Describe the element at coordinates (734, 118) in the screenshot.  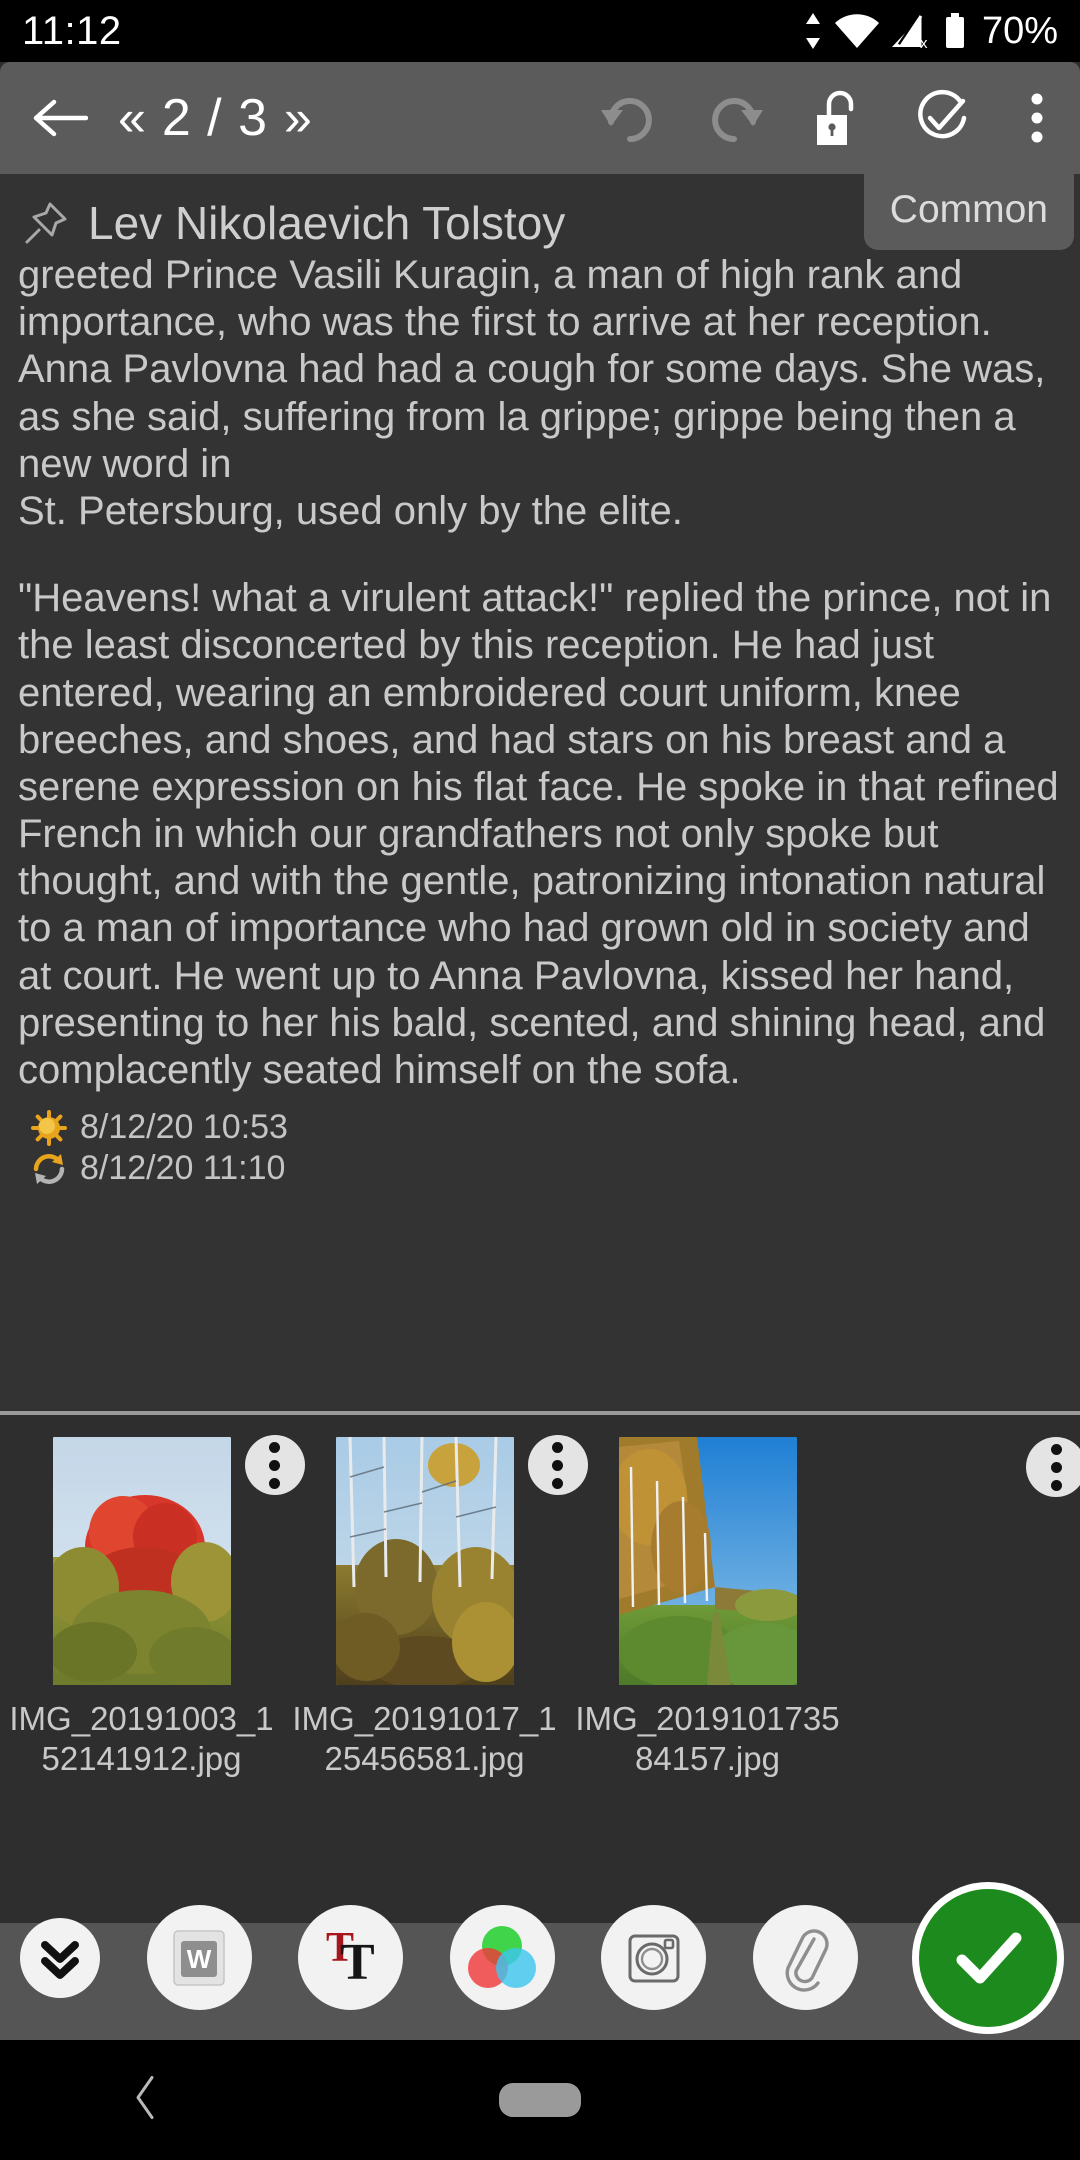
I see `redo-button` at that location.